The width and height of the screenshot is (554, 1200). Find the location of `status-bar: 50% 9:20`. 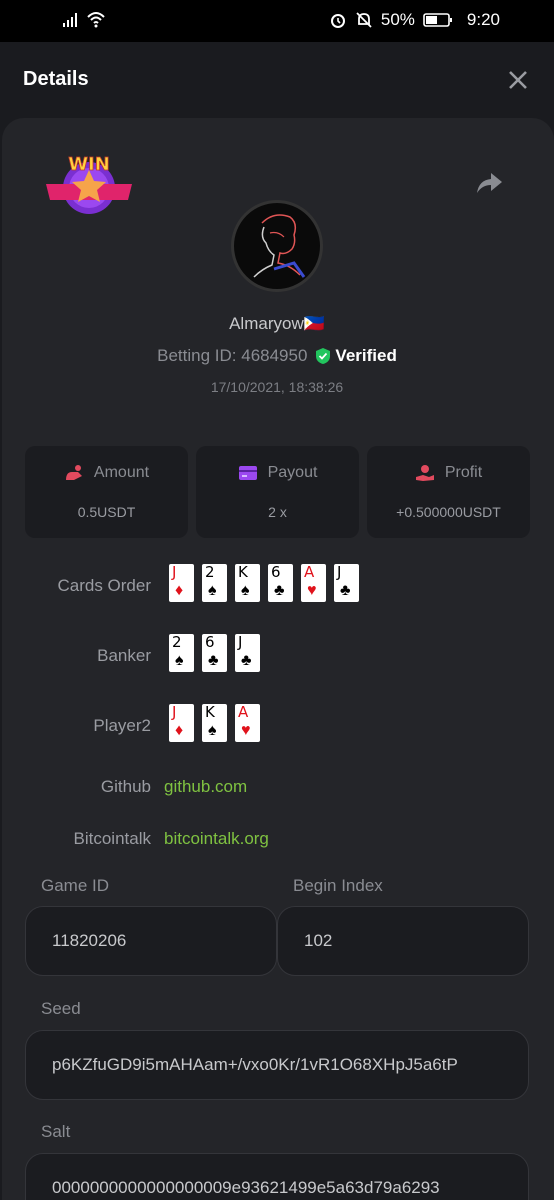

status-bar: 50% 9:20 is located at coordinates (277, 21).